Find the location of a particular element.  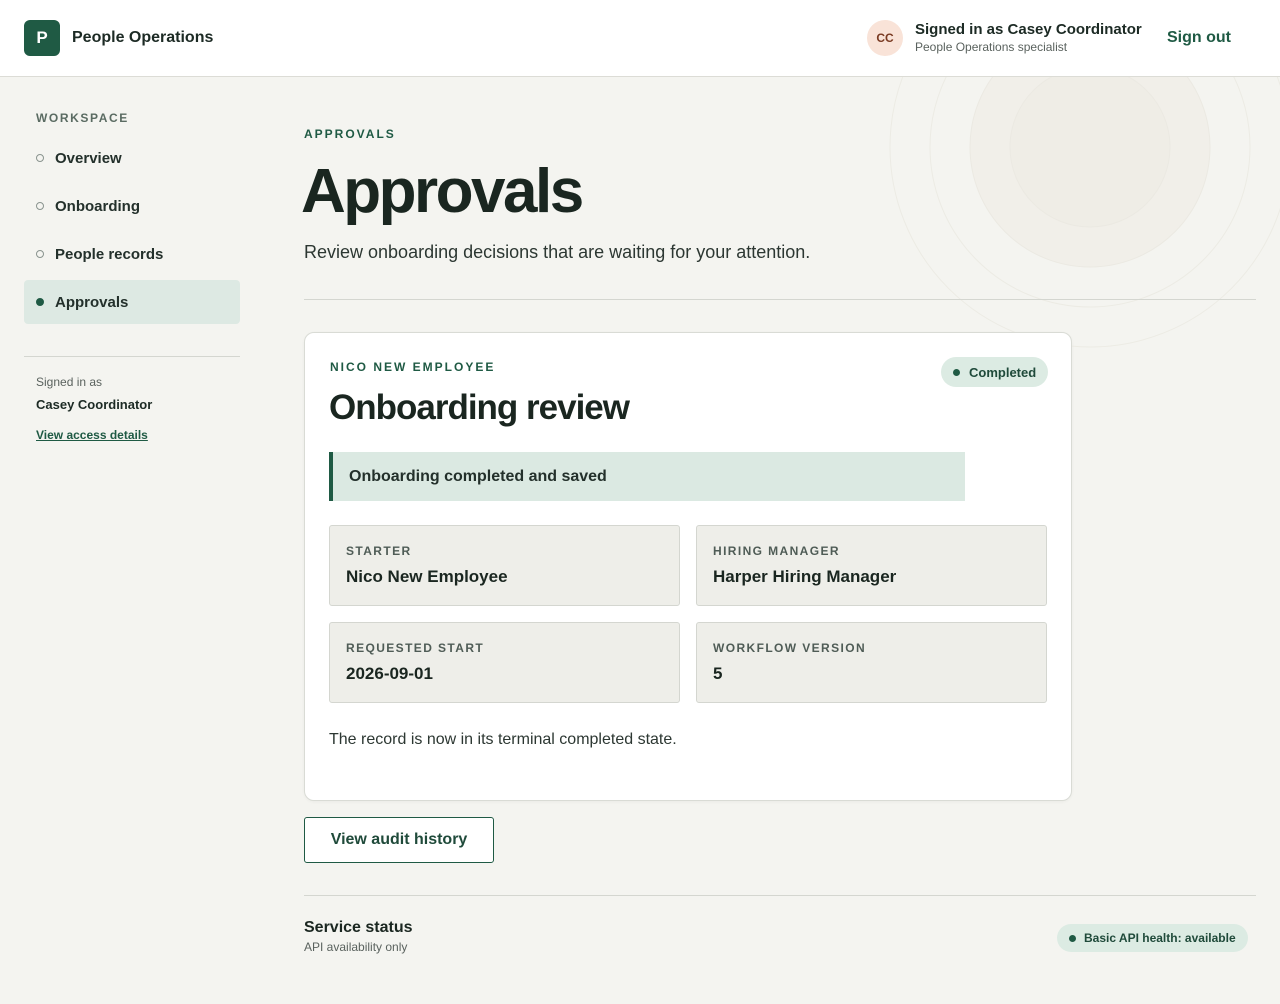

card-title: Onboarding review is located at coordinates (479, 407).